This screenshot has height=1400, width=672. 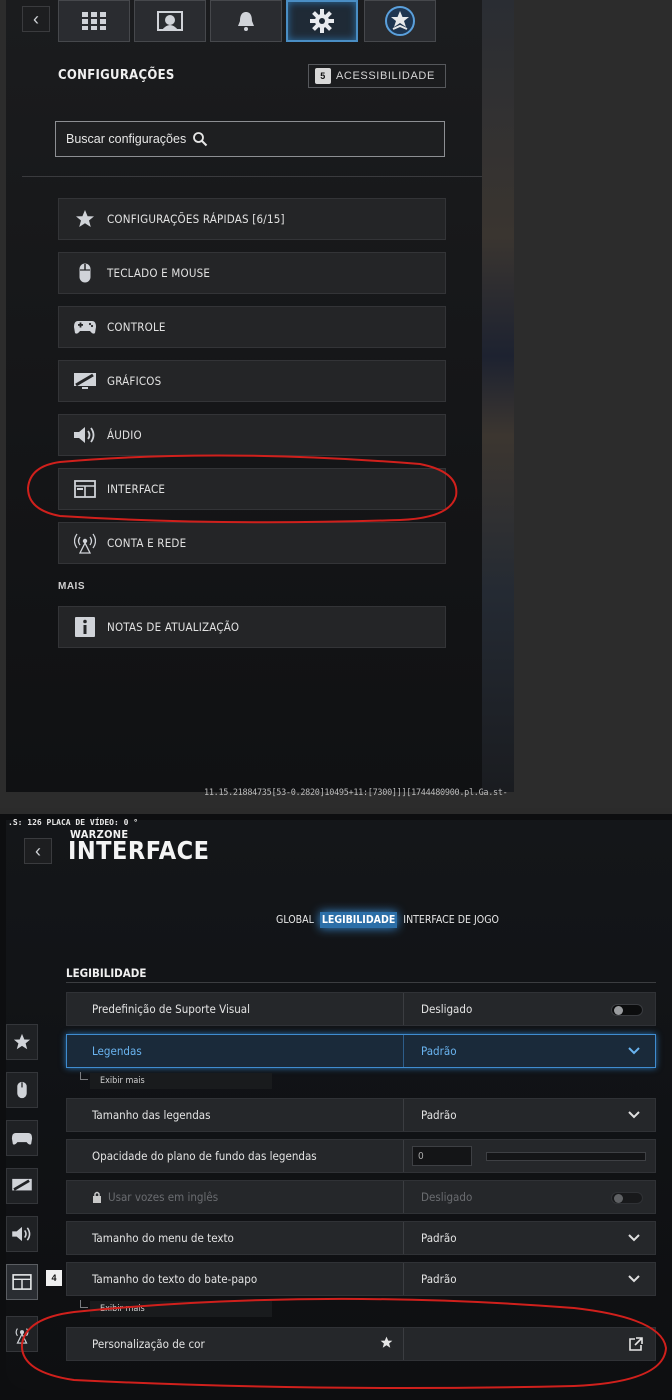 I want to click on menu-patch-notes: NOTAS DE ATUALIZAÇÃO, so click(x=252, y=627).